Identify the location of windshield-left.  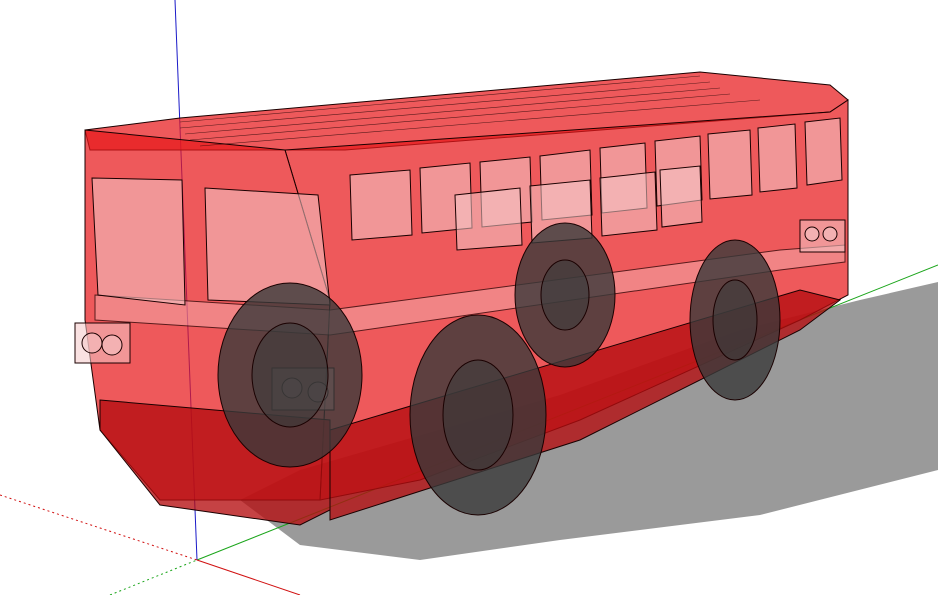
(138, 241).